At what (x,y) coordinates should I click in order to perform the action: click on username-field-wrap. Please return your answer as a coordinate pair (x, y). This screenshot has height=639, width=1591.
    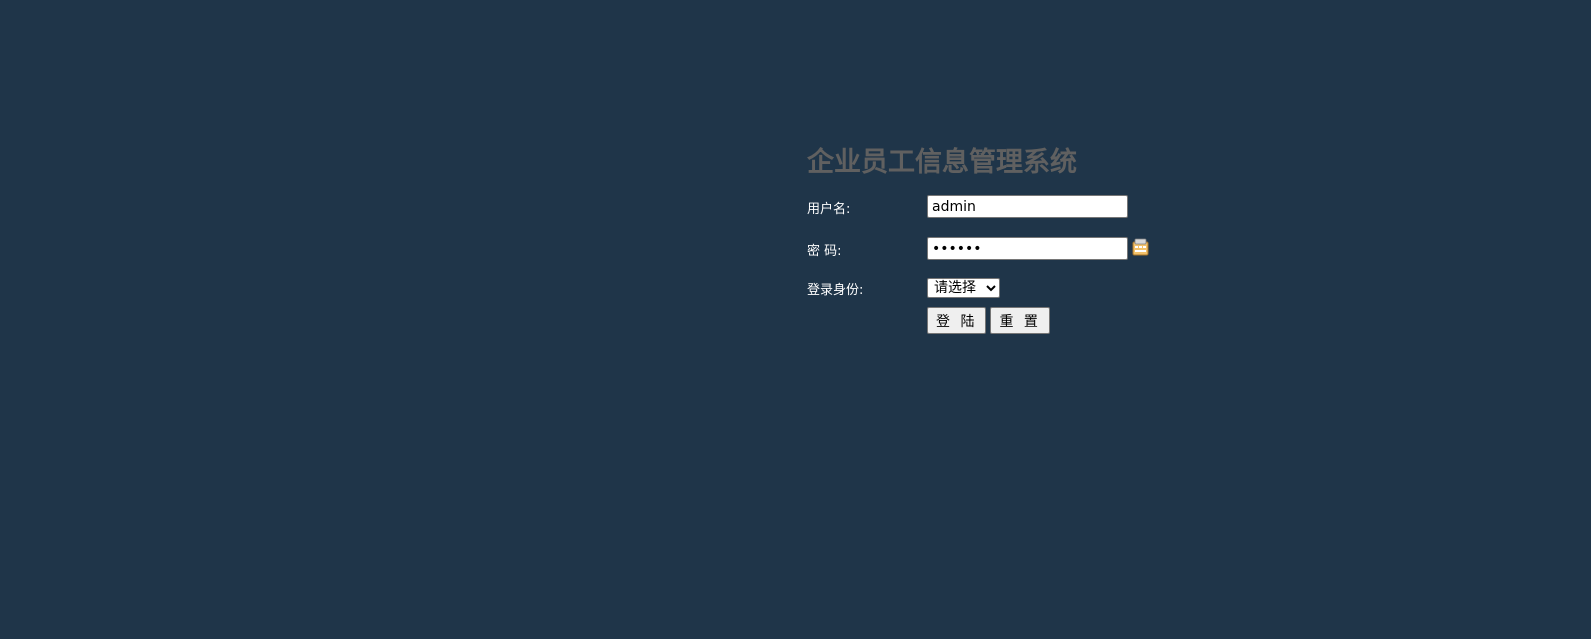
    Looking at the image, I should click on (1027, 206).